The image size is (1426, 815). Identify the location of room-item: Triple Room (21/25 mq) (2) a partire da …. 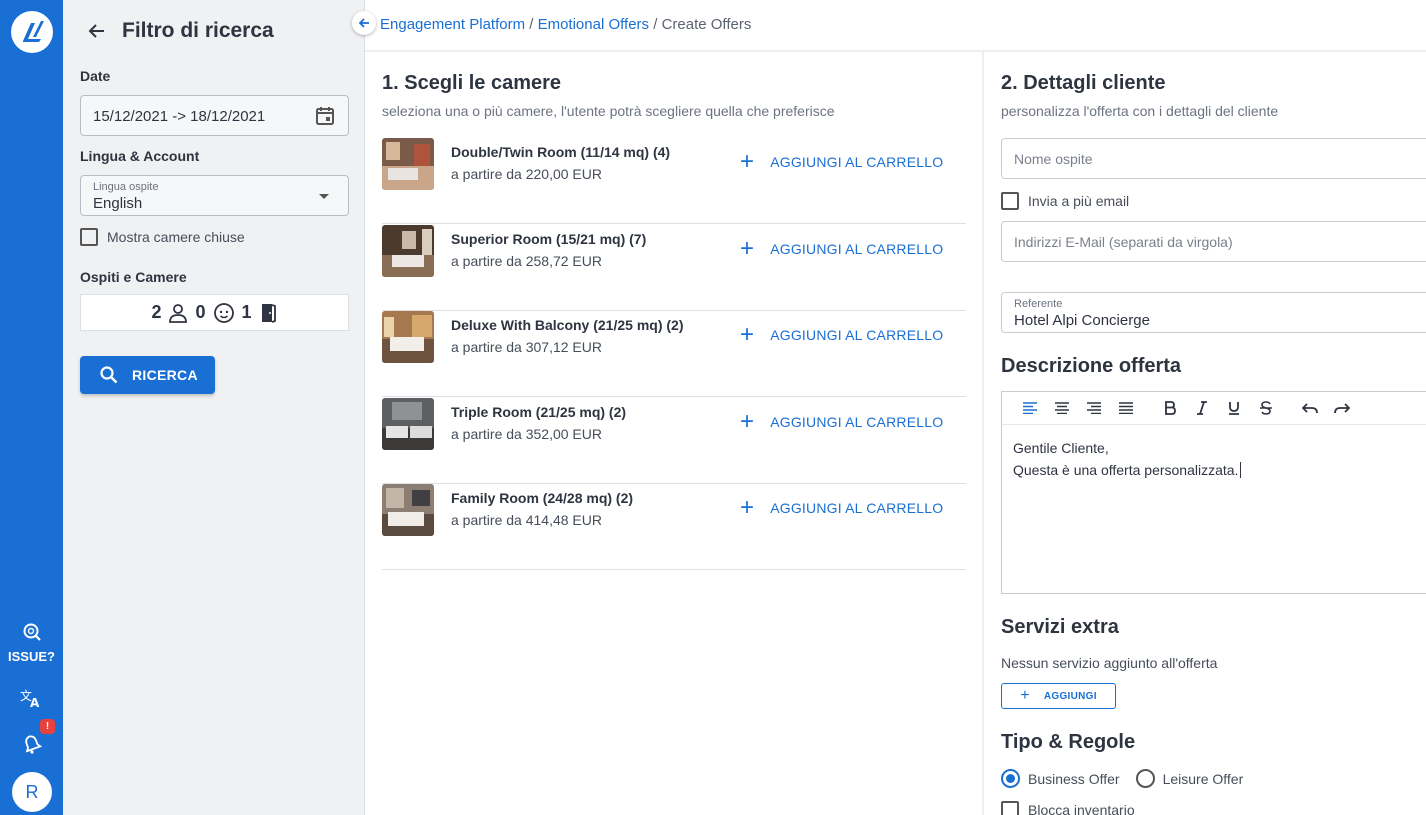
(674, 441).